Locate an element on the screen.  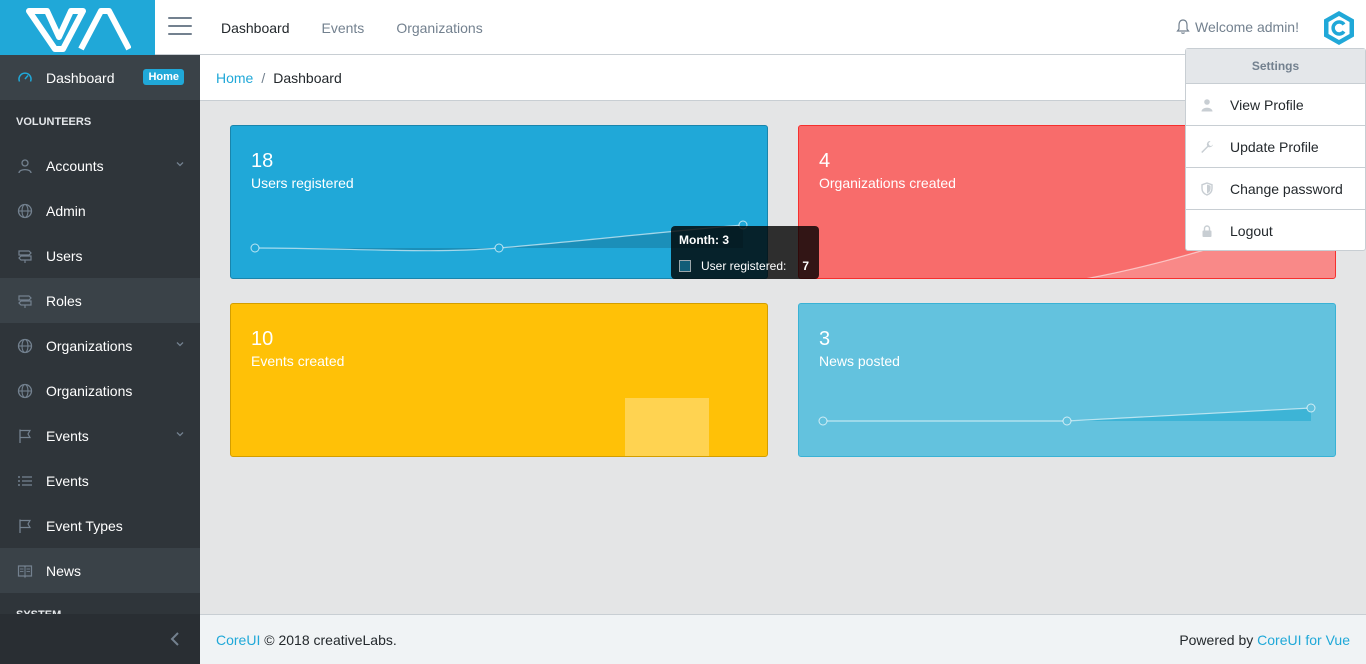
footer-powered-by: Powered by is located at coordinates (1216, 639).